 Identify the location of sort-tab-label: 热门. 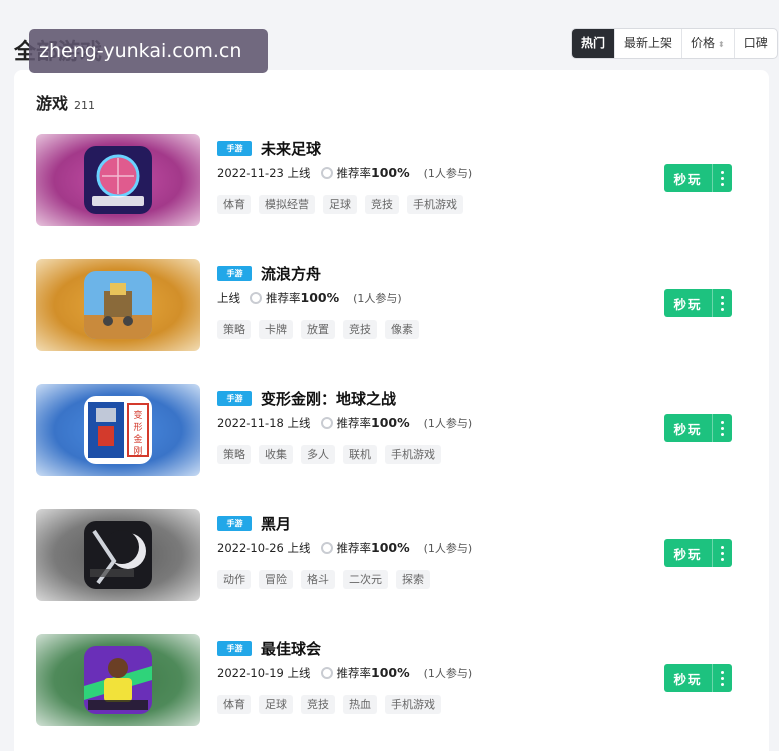
(593, 43).